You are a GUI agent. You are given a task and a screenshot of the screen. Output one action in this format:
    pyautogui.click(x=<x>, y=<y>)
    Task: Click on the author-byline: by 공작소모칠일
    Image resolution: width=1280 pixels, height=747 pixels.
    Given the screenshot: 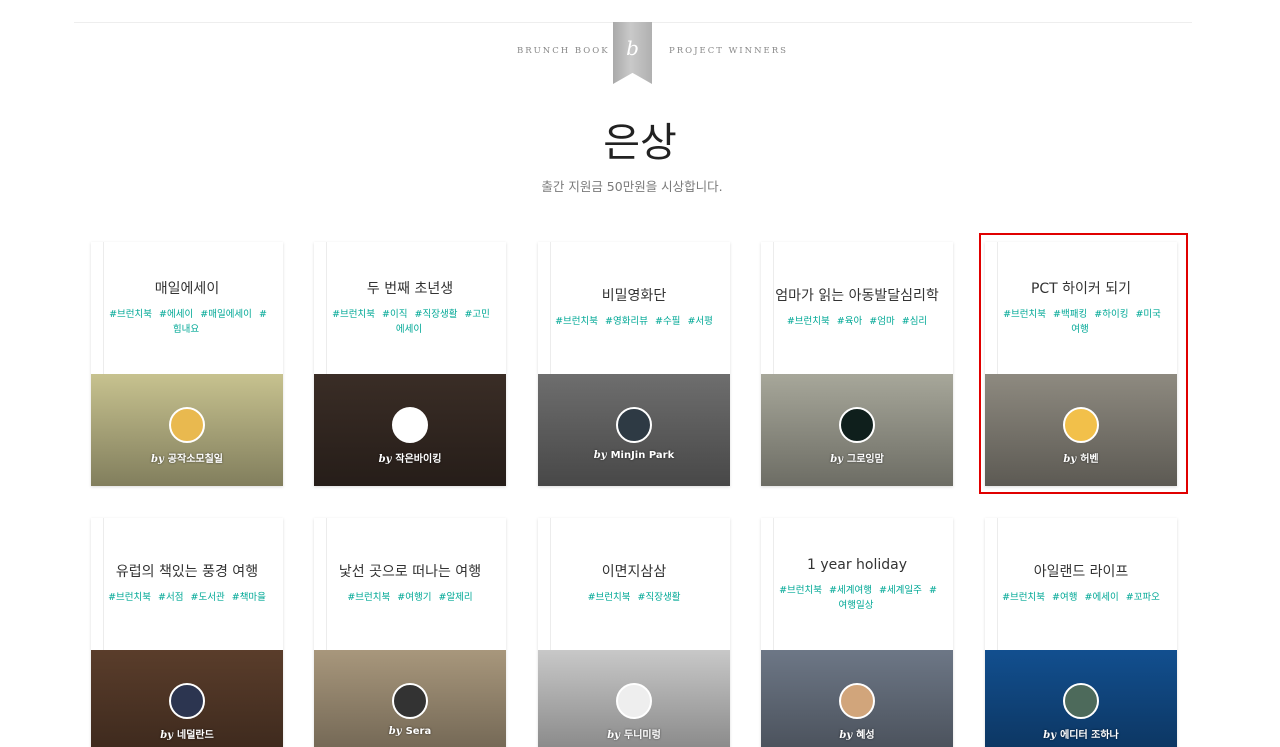 What is the action you would take?
    pyautogui.click(x=187, y=457)
    